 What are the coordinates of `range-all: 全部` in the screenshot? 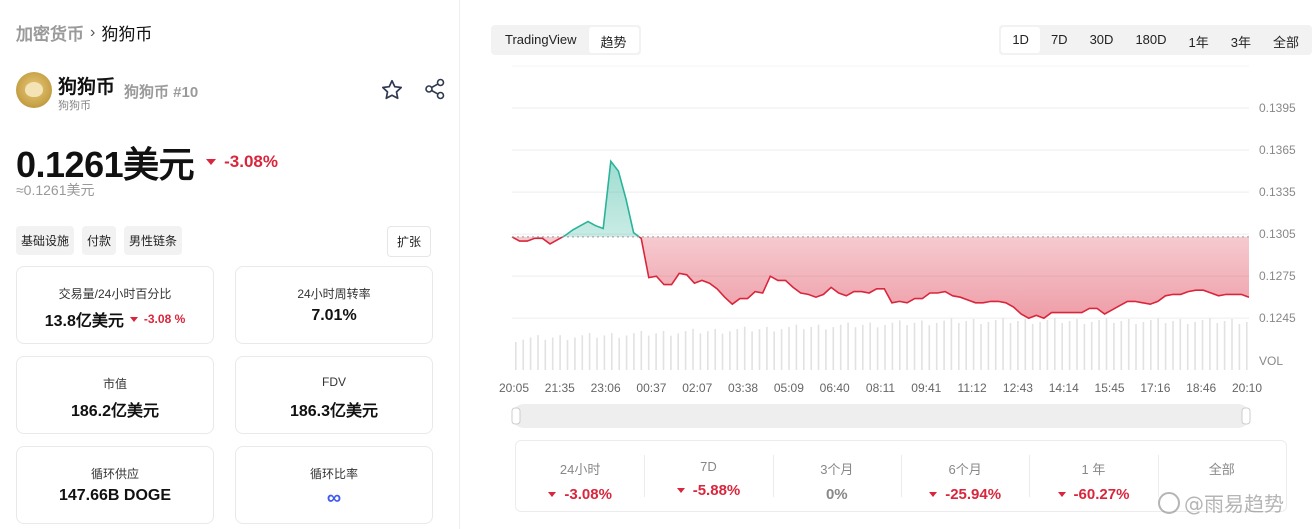 It's located at (1286, 40).